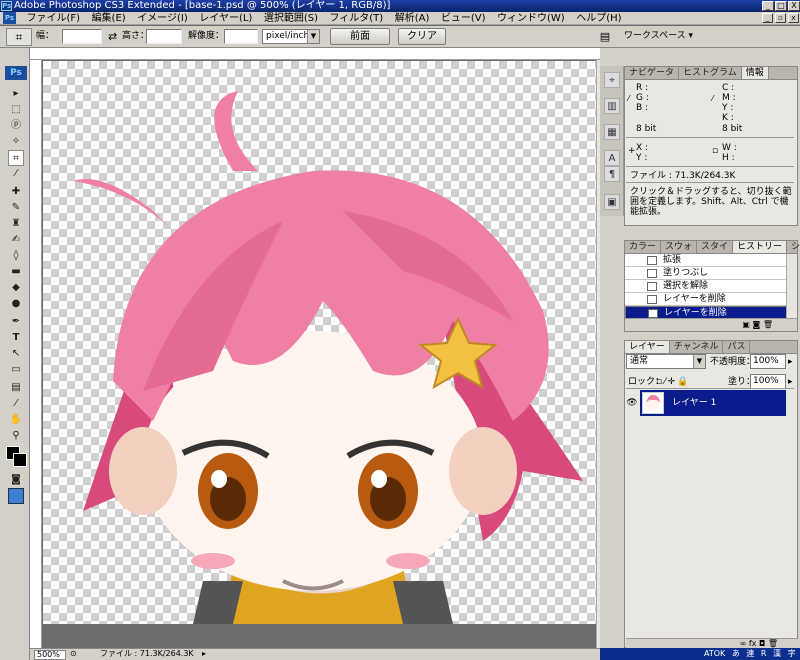  I want to click on ps-menu-icon: Ps, so click(9, 18).